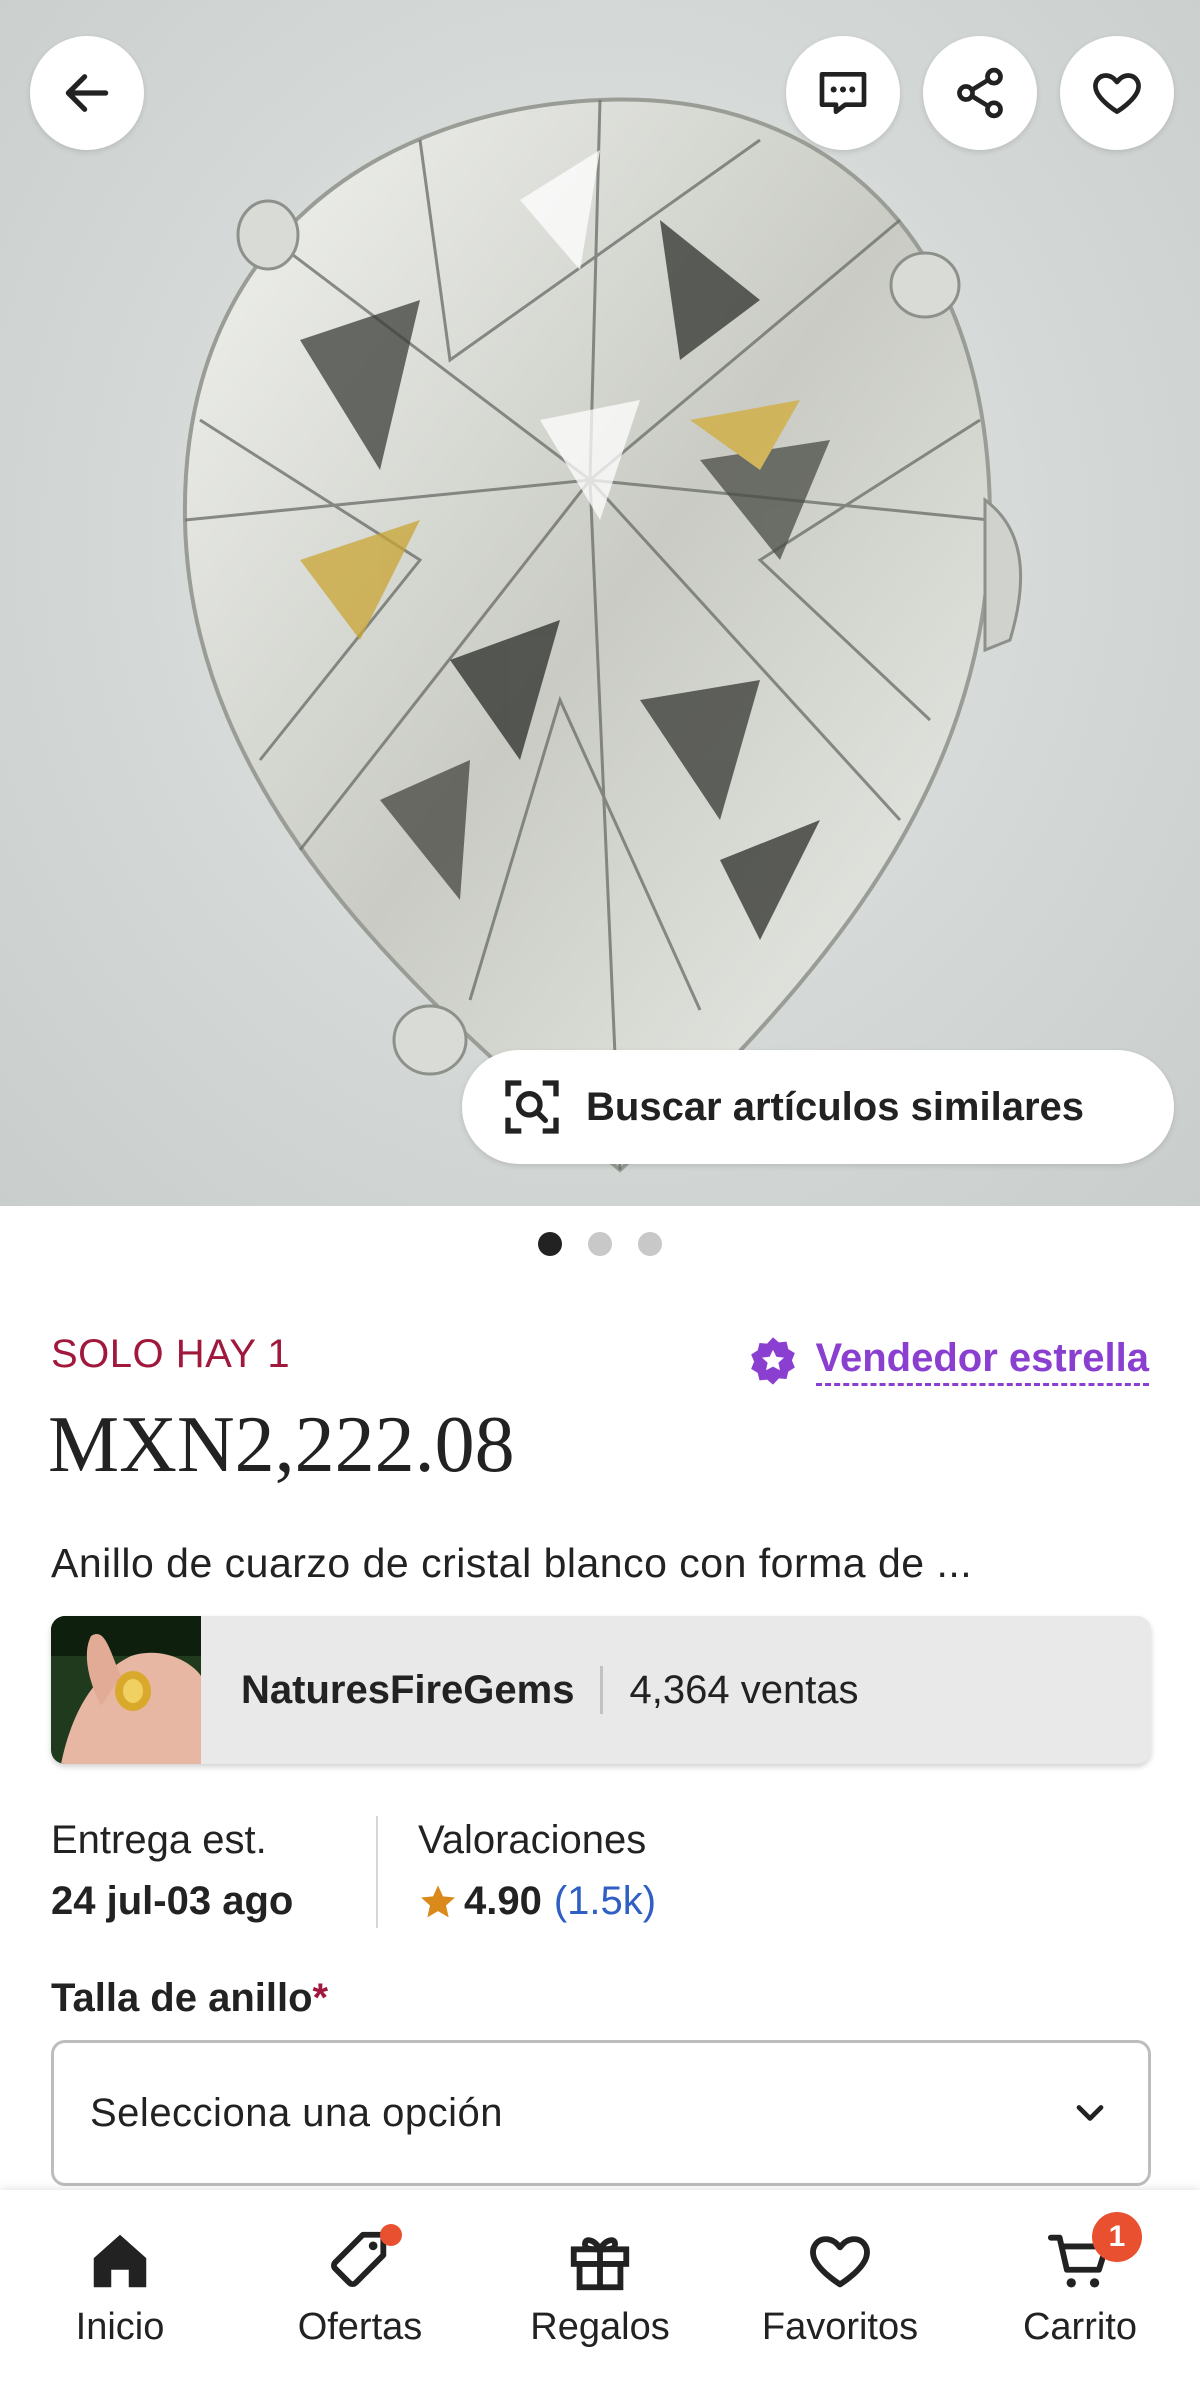 This screenshot has width=1200, height=2389. What do you see at coordinates (601, 2113) in the screenshot?
I see `ring-size-select: Selecciona una opción` at bounding box center [601, 2113].